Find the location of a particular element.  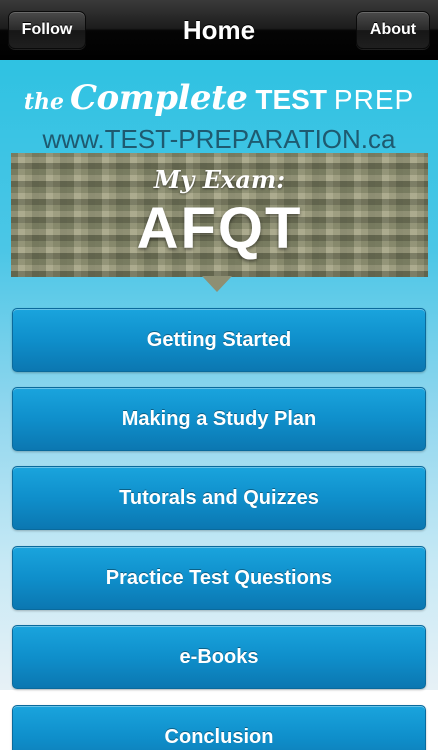

tutorials-quizzes-button: Tutorals and Quizzes is located at coordinates (219, 498).